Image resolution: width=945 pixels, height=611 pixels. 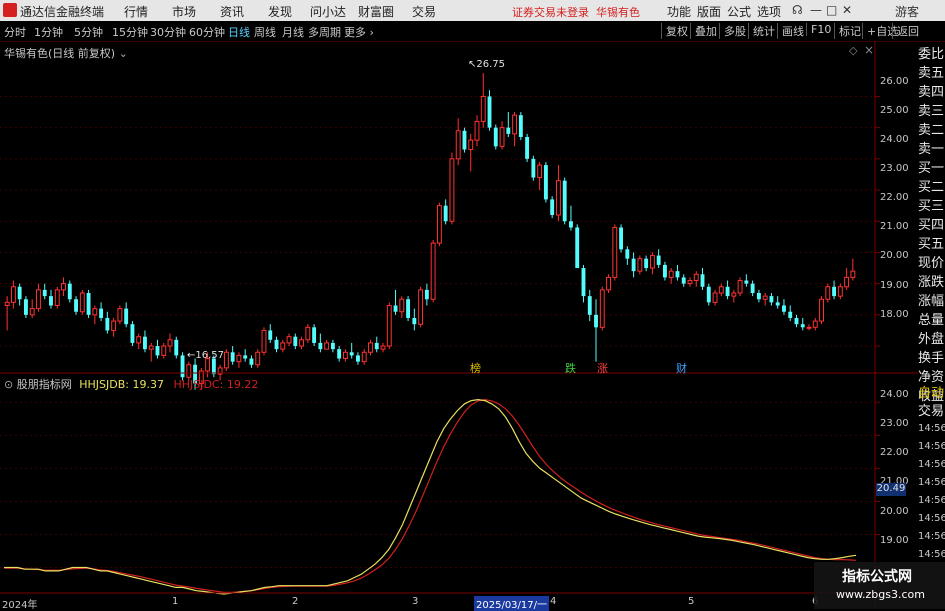 I want to click on menu-item-layout: 版面, so click(x=709, y=11).